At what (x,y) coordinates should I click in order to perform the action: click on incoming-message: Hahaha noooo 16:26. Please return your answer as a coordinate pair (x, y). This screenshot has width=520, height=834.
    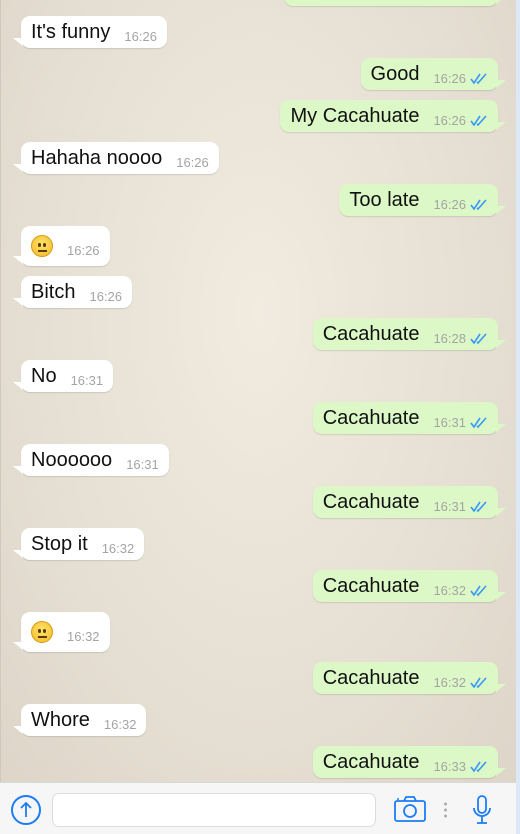
    Looking at the image, I should click on (255, 158).